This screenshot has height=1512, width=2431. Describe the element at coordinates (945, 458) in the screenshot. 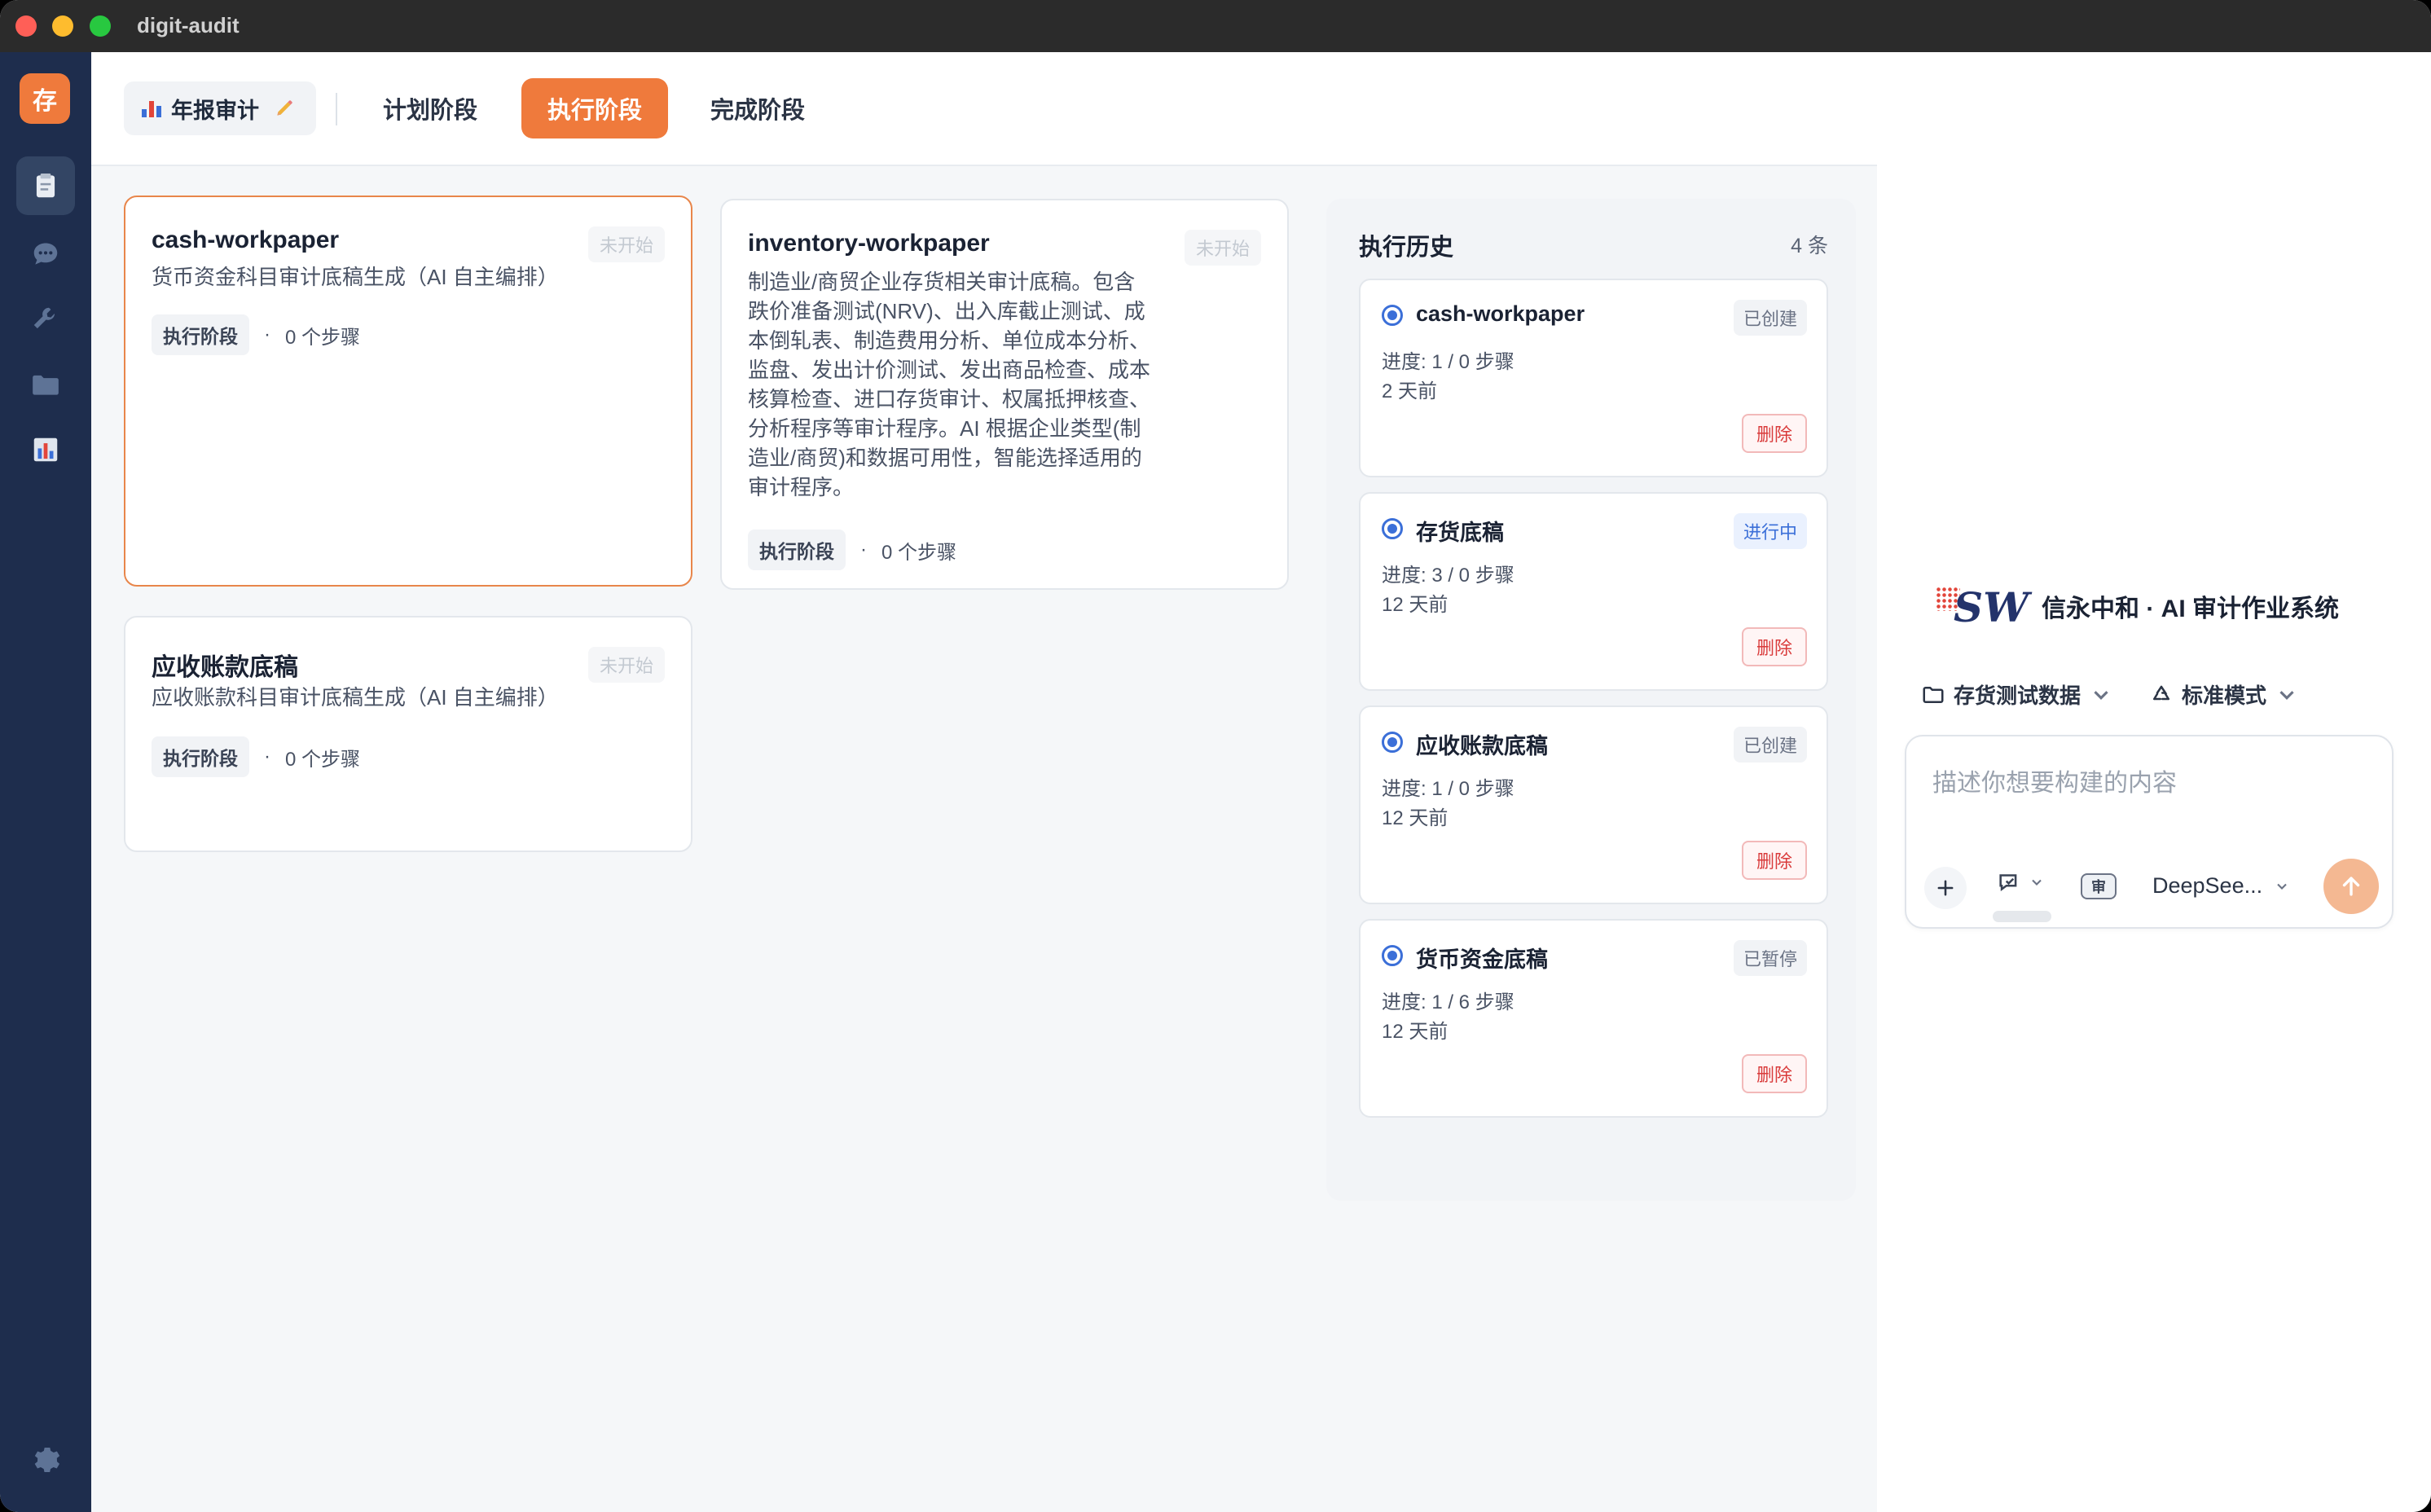

I see `desc-line: 造业/商贸)和数据可用性，智能选择适用的` at that location.